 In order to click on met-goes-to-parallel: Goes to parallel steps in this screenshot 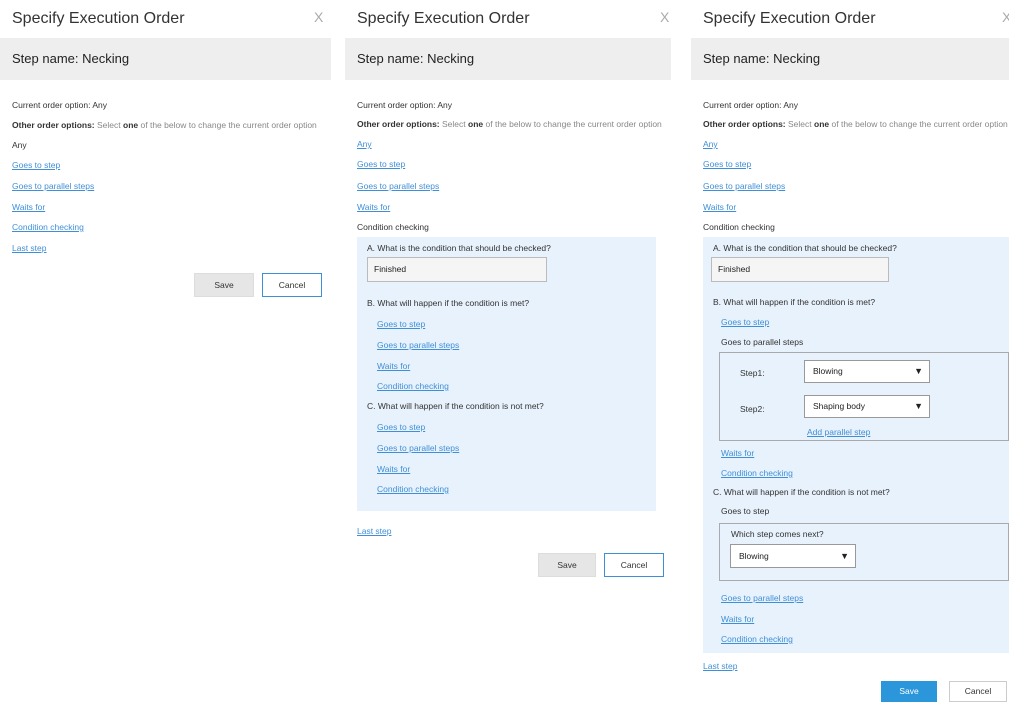, I will do `click(418, 345)`.